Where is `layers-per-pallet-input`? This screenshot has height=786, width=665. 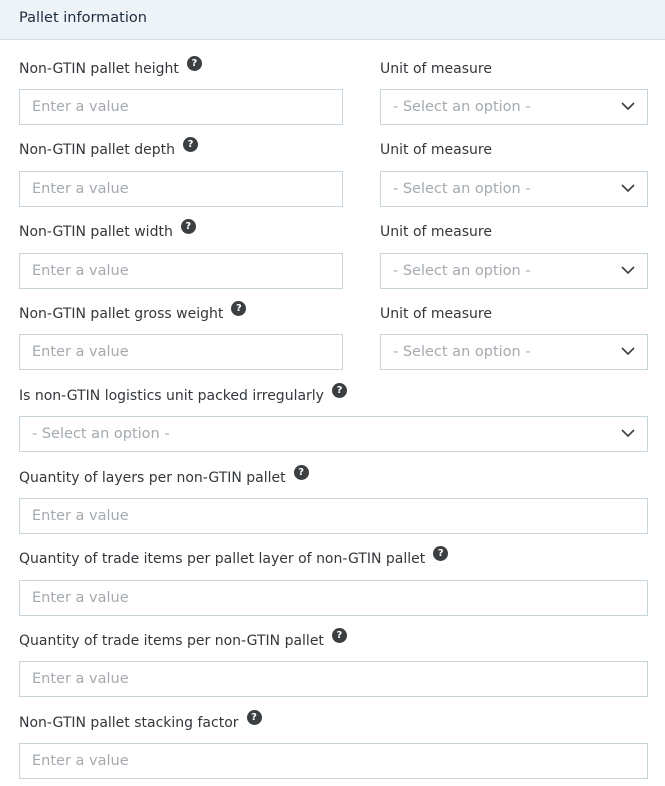
layers-per-pallet-input is located at coordinates (333, 516).